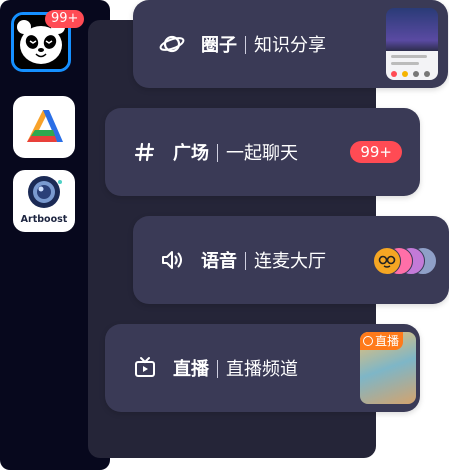 The height and width of the screenshot is (470, 449). I want to click on card-subtitle: 直播频道, so click(262, 369).